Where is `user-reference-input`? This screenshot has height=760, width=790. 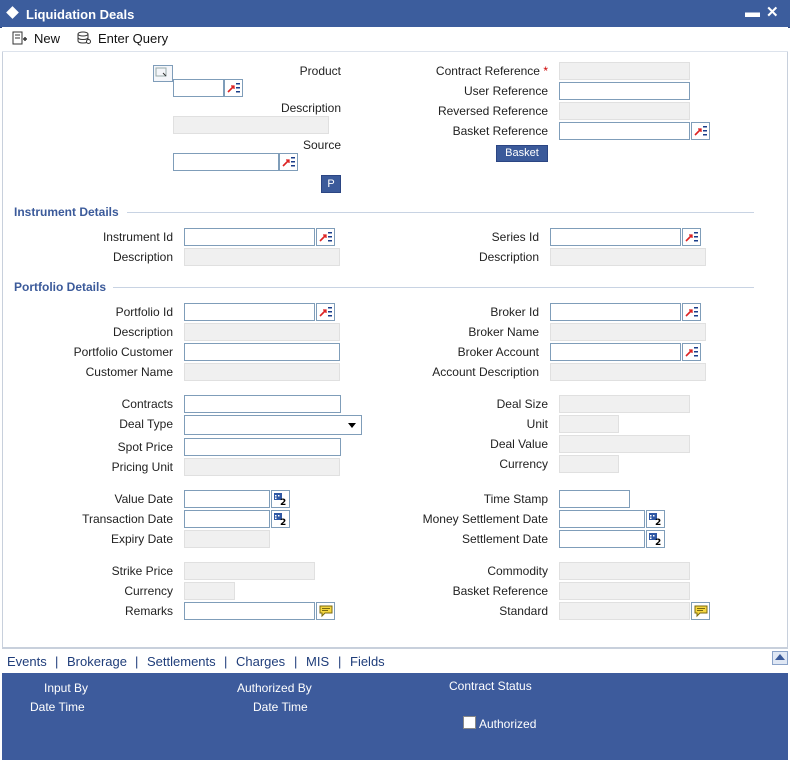 user-reference-input is located at coordinates (624, 91).